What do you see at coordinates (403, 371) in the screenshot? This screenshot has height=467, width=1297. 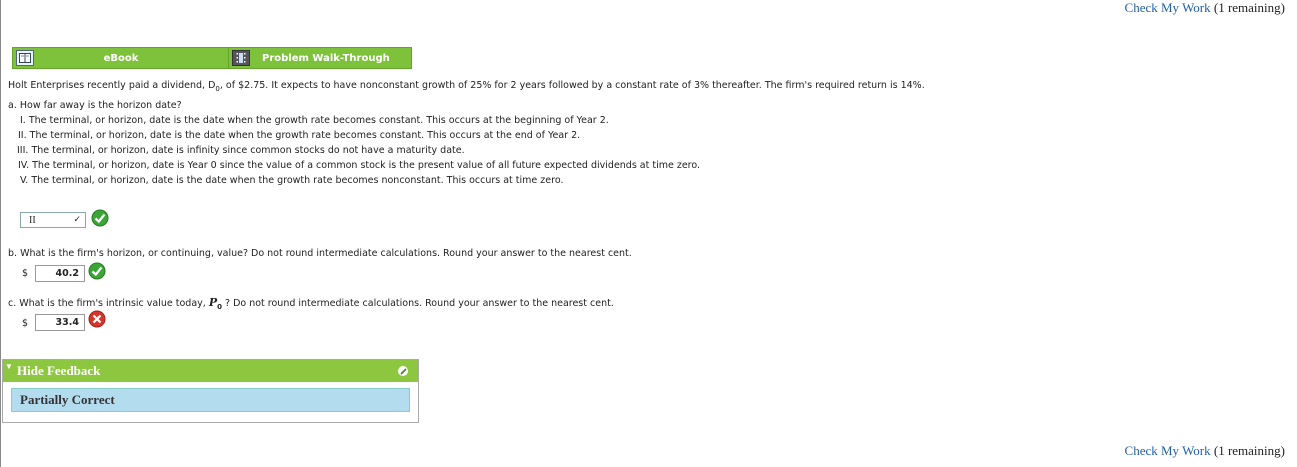 I see `pencil-icon` at bounding box center [403, 371].